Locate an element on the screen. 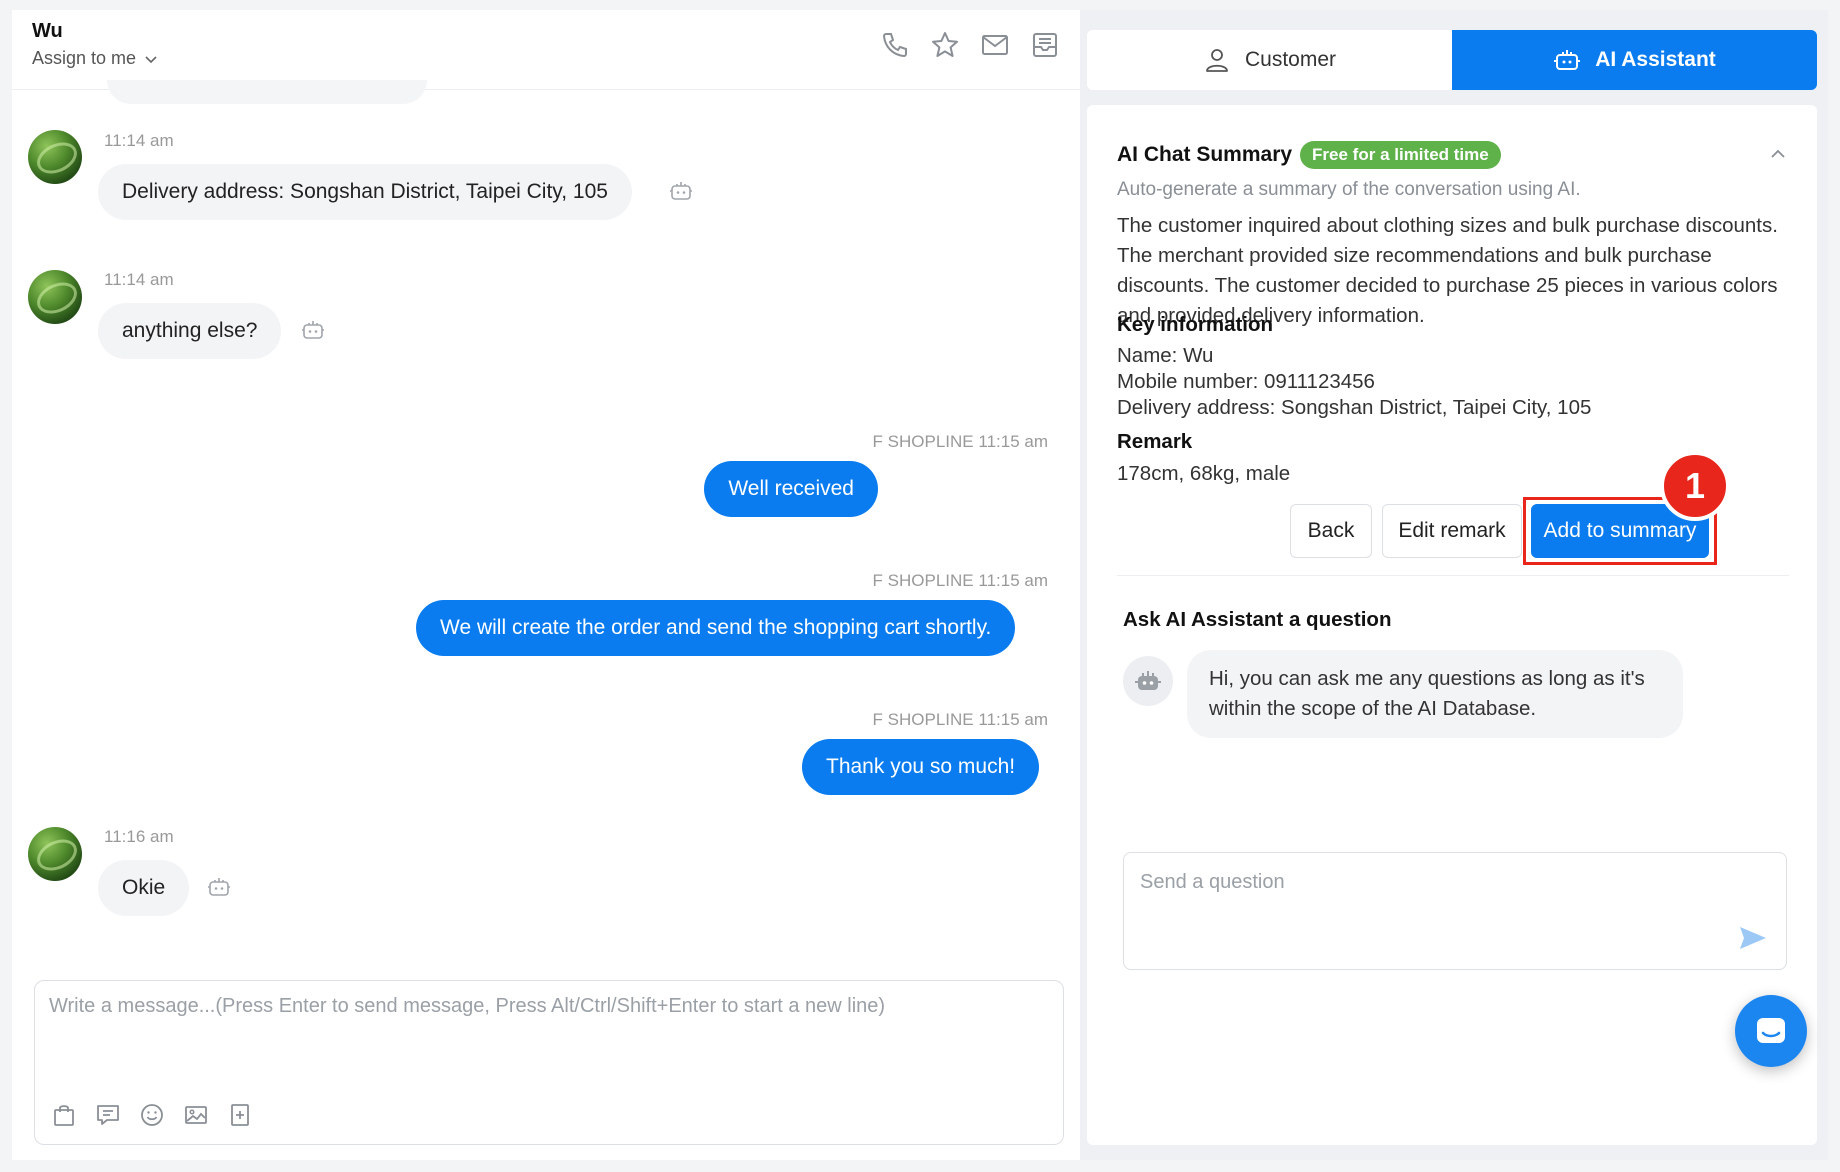 The width and height of the screenshot is (1840, 1172). summary-title: AI Chat Summary is located at coordinates (1205, 154).